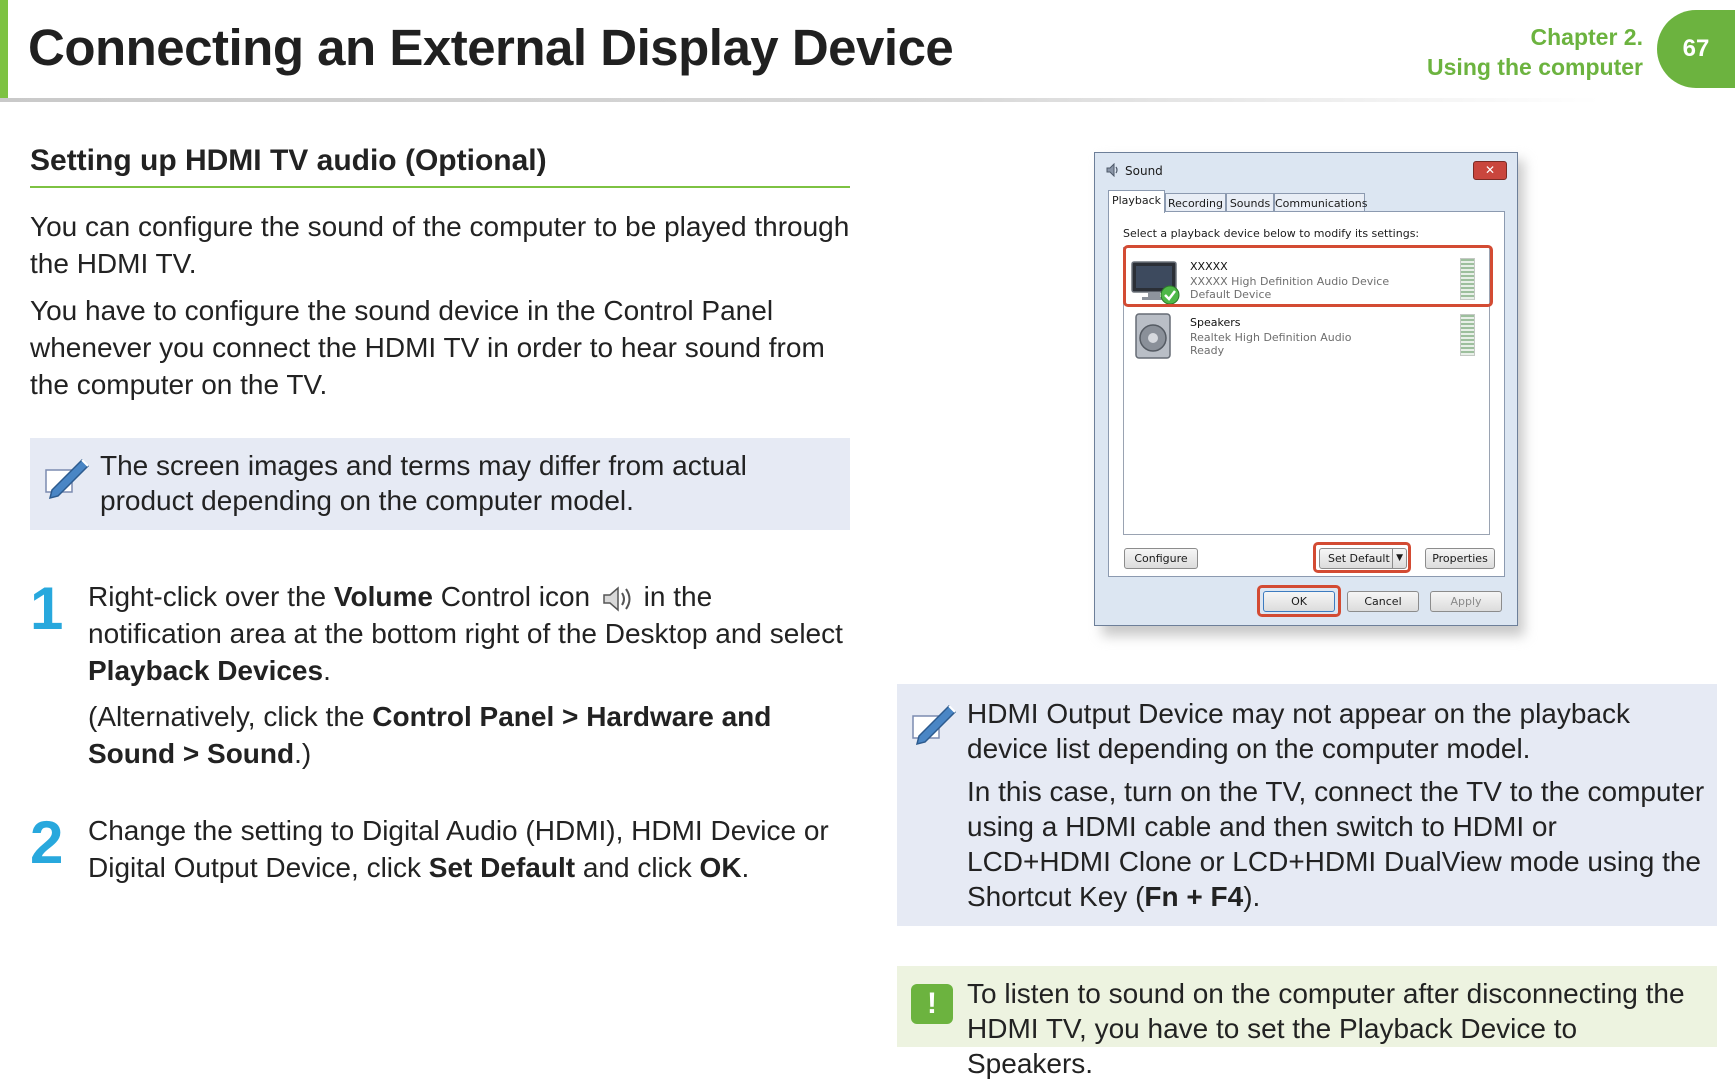  I want to click on ok-label: OK, so click(720, 867).